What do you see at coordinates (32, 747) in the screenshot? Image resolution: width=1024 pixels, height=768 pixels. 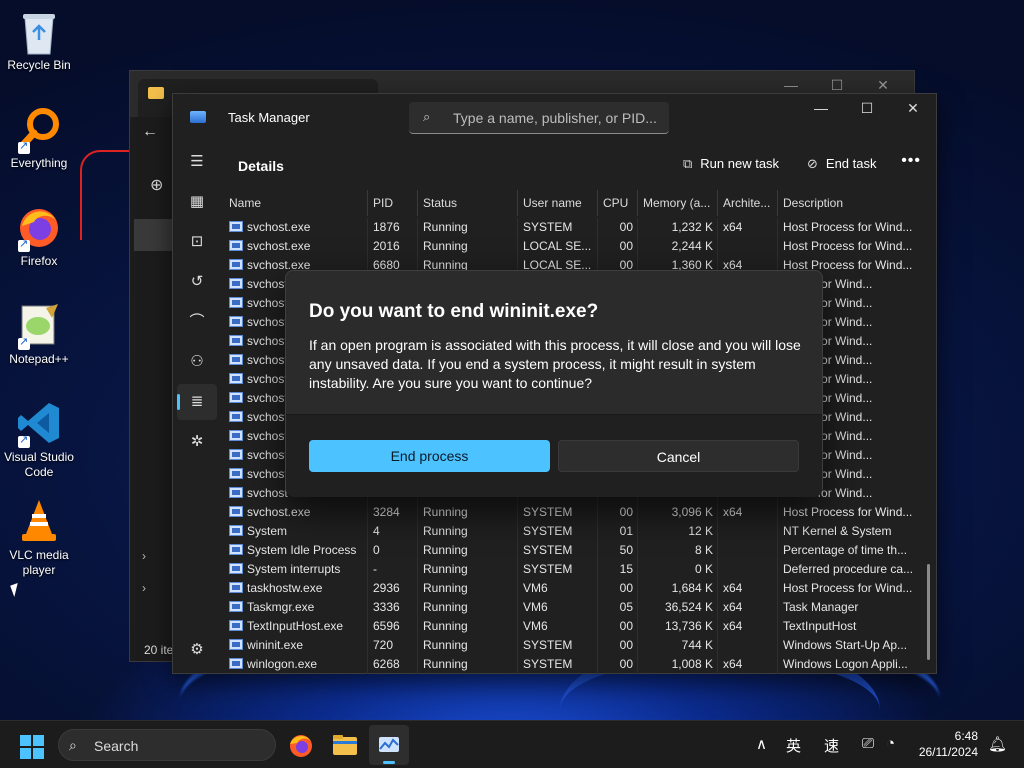 I see `start-button` at bounding box center [32, 747].